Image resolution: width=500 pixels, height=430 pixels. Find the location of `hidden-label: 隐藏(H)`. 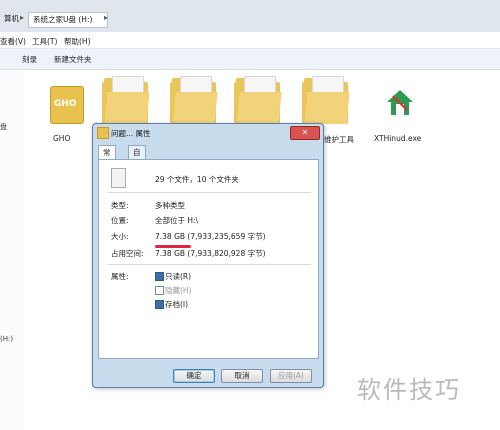

hidden-label: 隐藏(H) is located at coordinates (178, 290).